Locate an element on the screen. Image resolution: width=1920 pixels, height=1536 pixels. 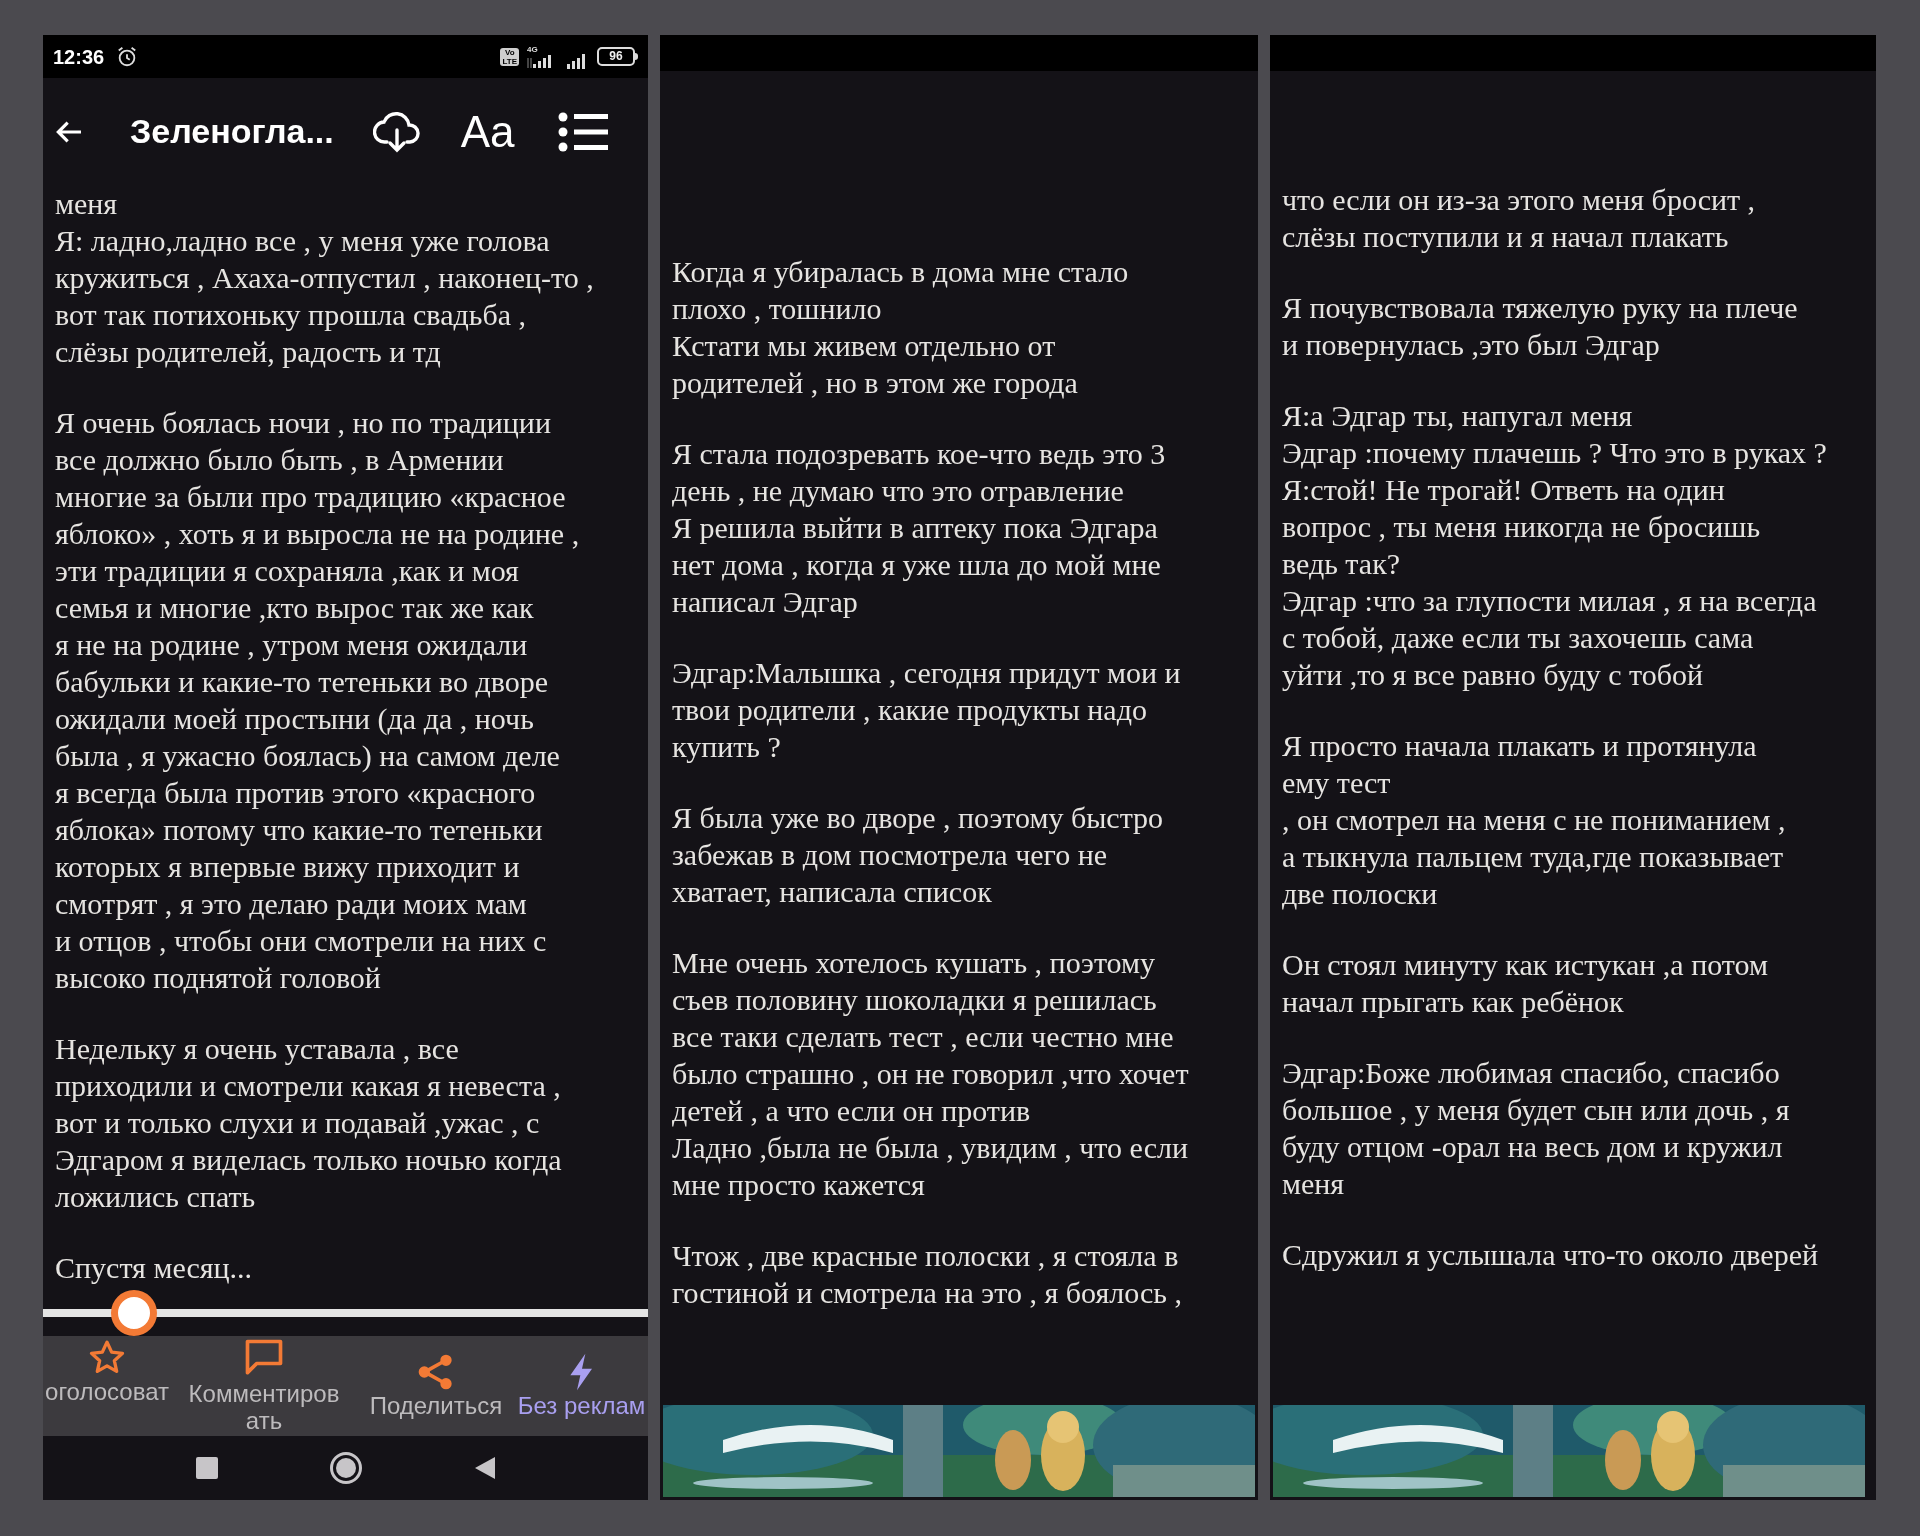
story-paragraph: Когда я убиралась в дома мне стало плохо , тошнило Кстати мы живем отдельно от родителей , но в этом же города is located at coordinates (901, 327).